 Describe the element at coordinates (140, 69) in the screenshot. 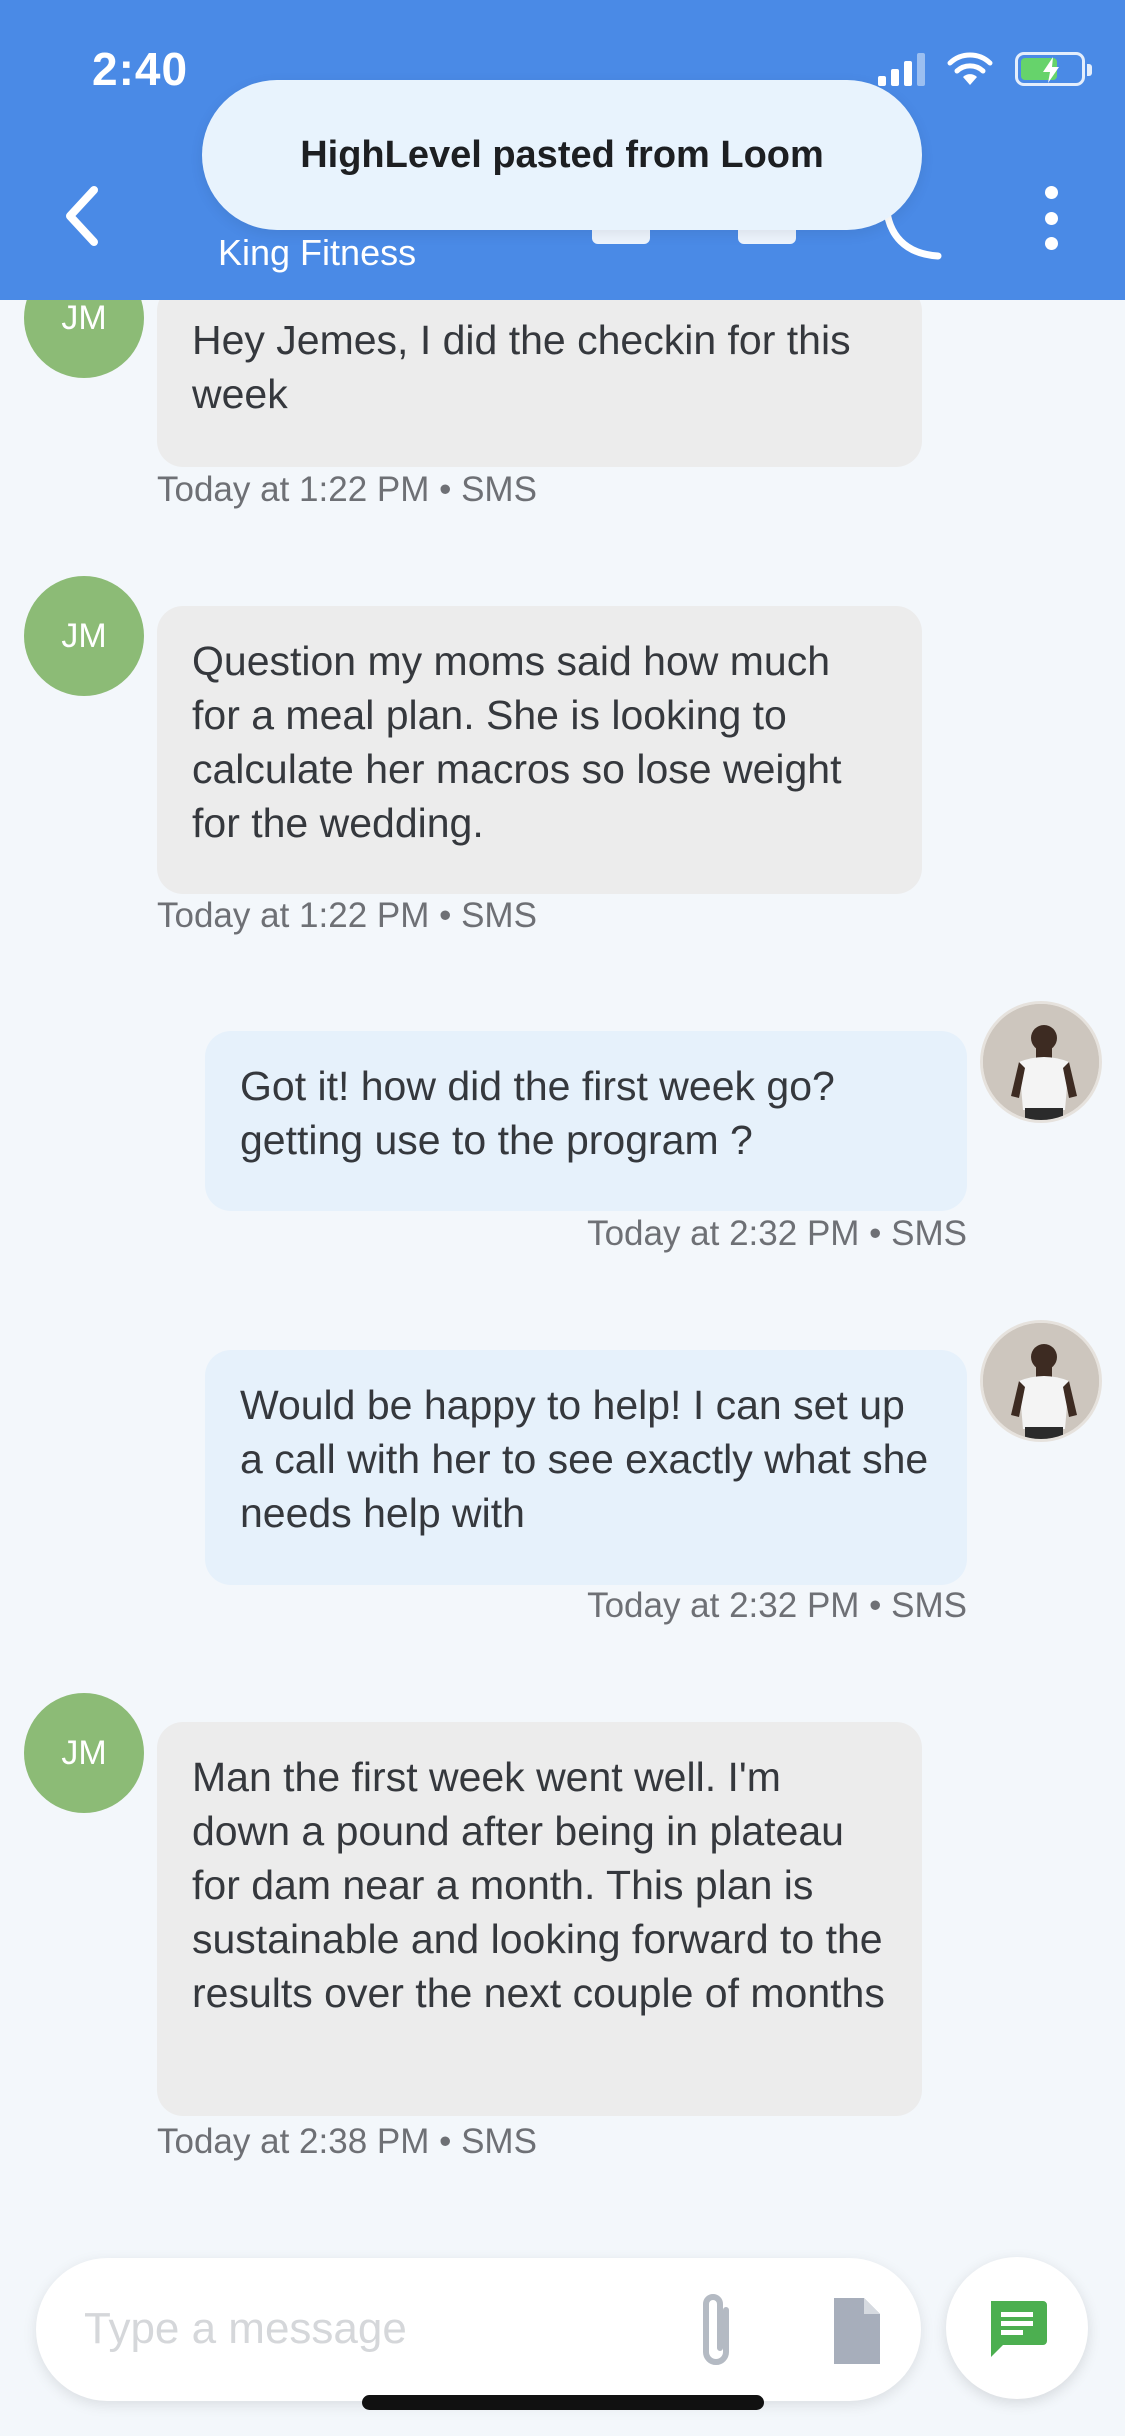

I see `status-time: 2:40` at that location.